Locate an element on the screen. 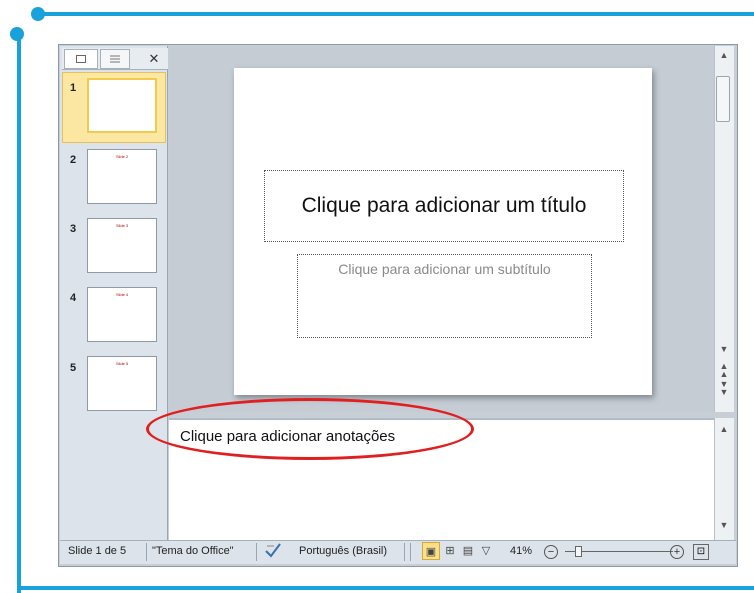 This screenshot has height=593, width=754. frame-line-left is located at coordinates (19, 313).